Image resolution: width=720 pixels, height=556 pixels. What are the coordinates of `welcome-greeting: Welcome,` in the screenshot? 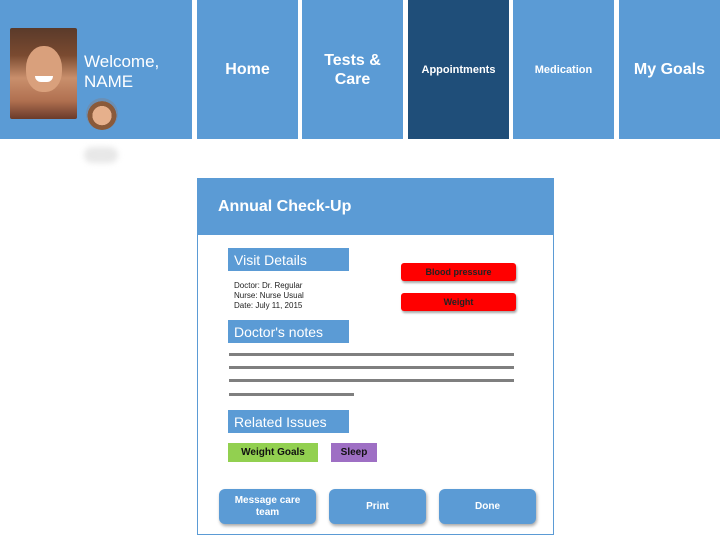 It's located at (122, 61).